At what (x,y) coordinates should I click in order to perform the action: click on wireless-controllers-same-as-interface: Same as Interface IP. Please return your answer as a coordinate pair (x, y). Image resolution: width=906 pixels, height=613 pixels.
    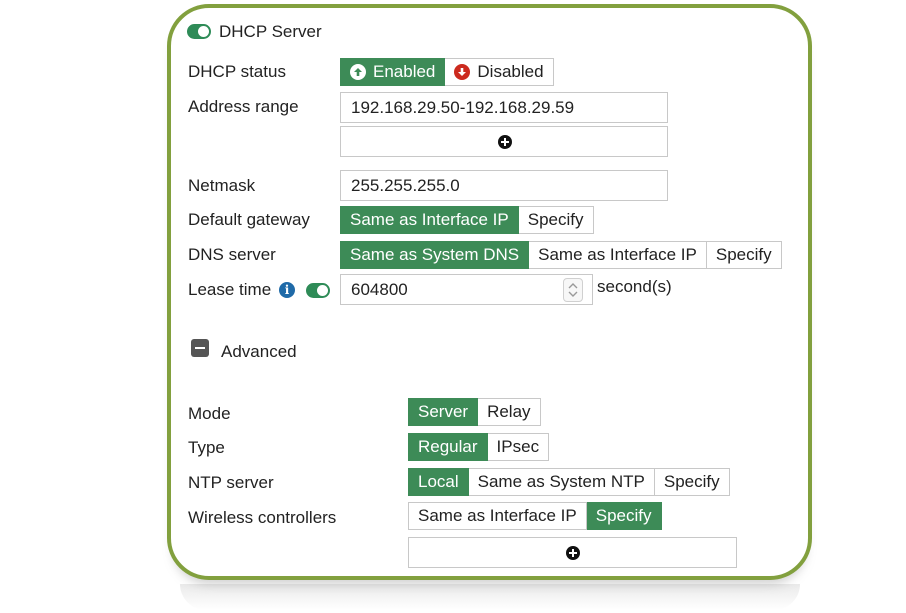
    Looking at the image, I should click on (497, 516).